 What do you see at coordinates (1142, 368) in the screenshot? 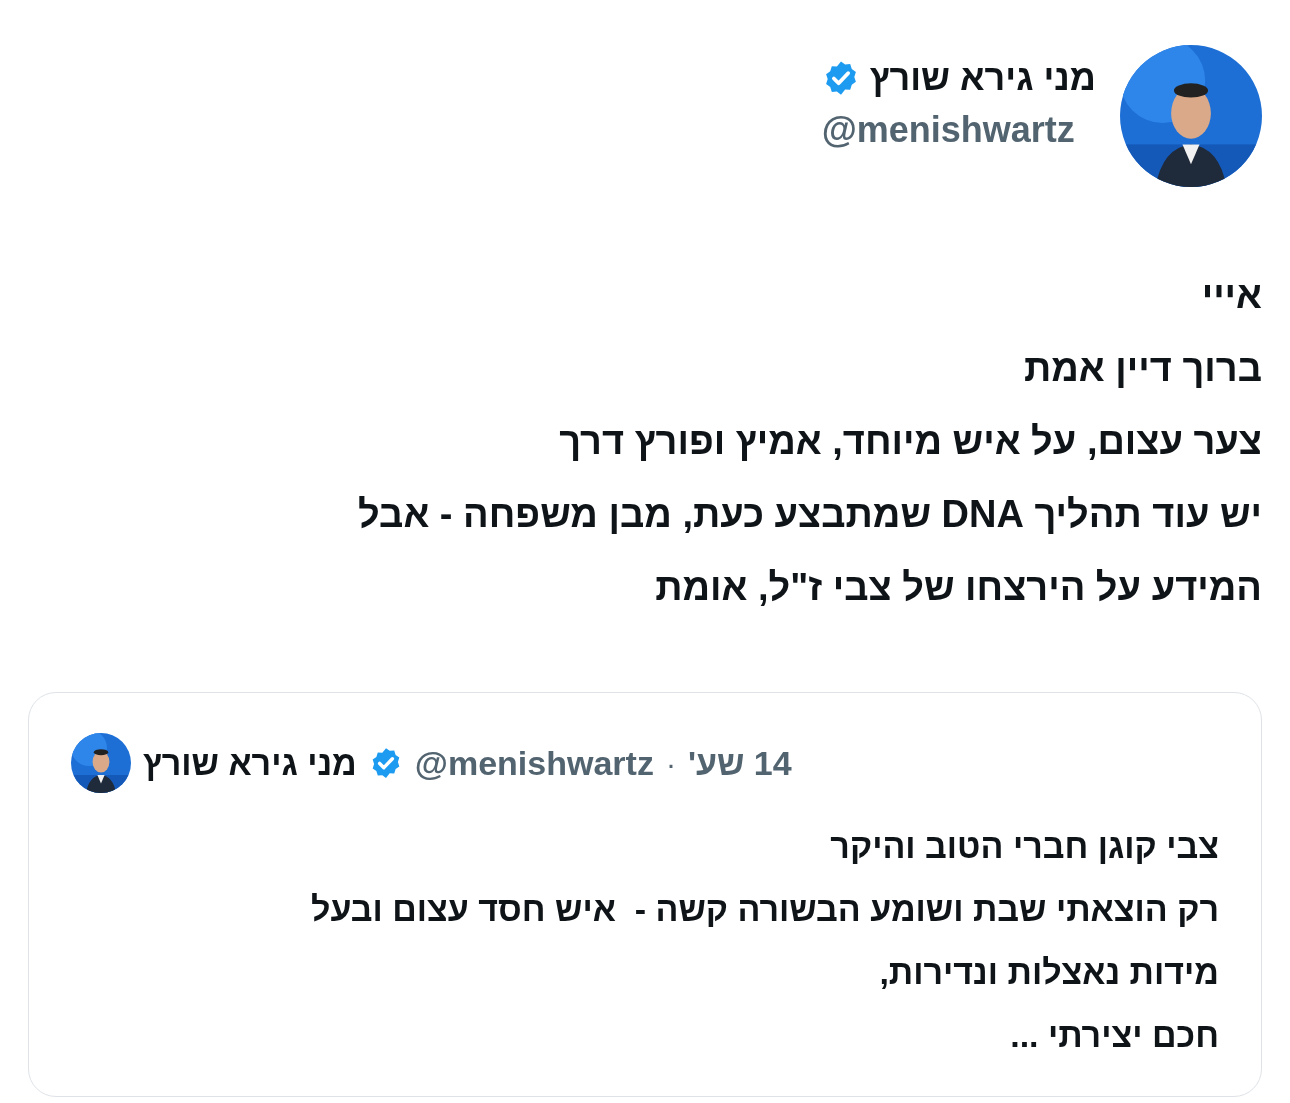
I see `tweet-text-line: ברוך דיין אמת` at bounding box center [1142, 368].